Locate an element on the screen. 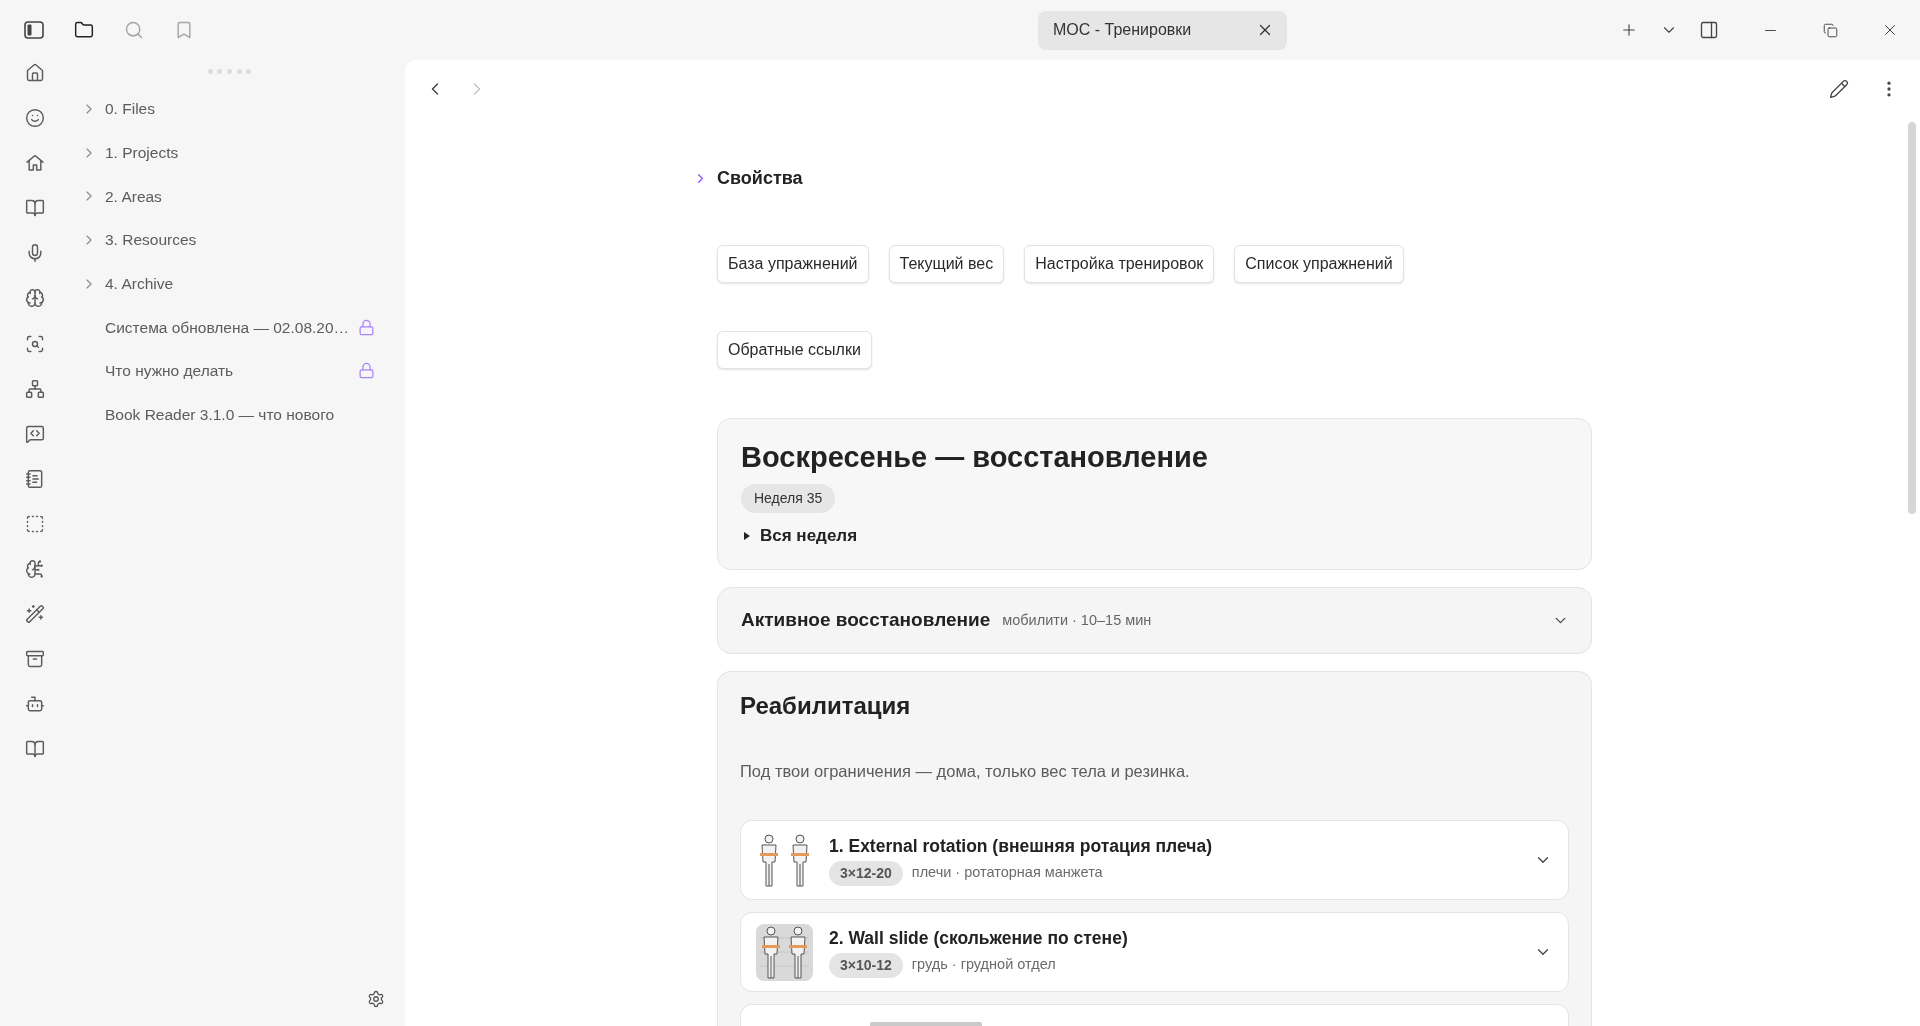  link-button: База упражнений is located at coordinates (793, 264).